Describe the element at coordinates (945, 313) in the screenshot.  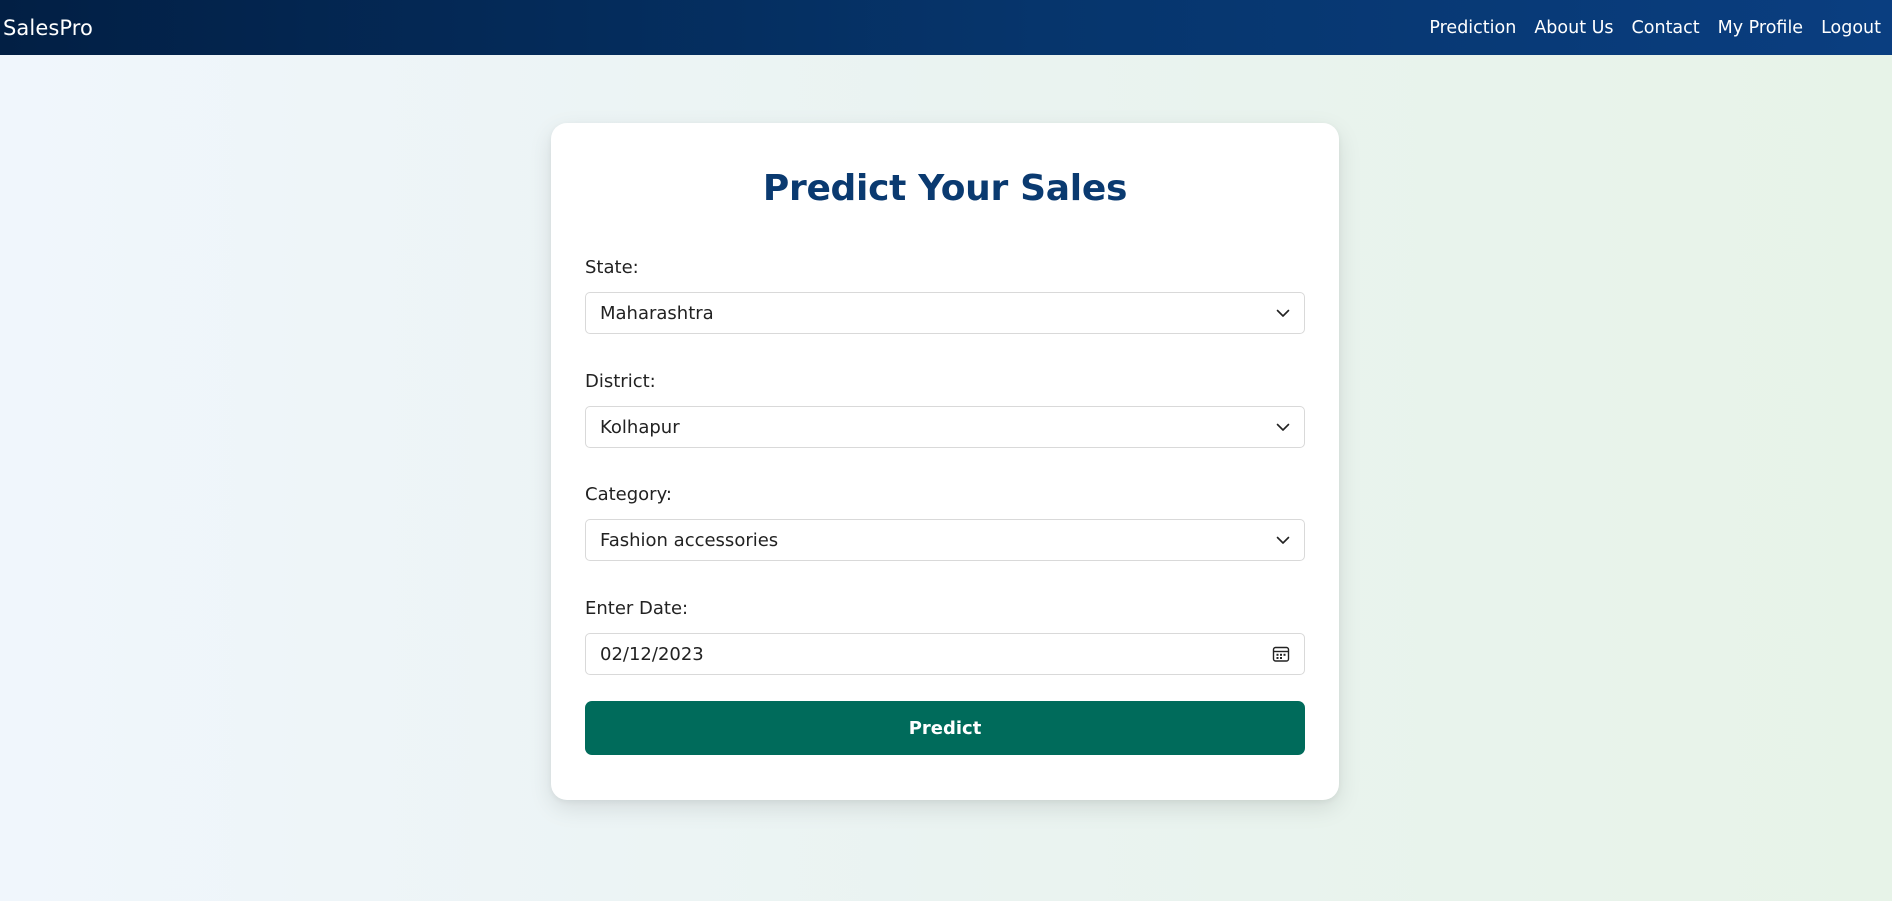
I see `state-select: Maharashtra` at that location.